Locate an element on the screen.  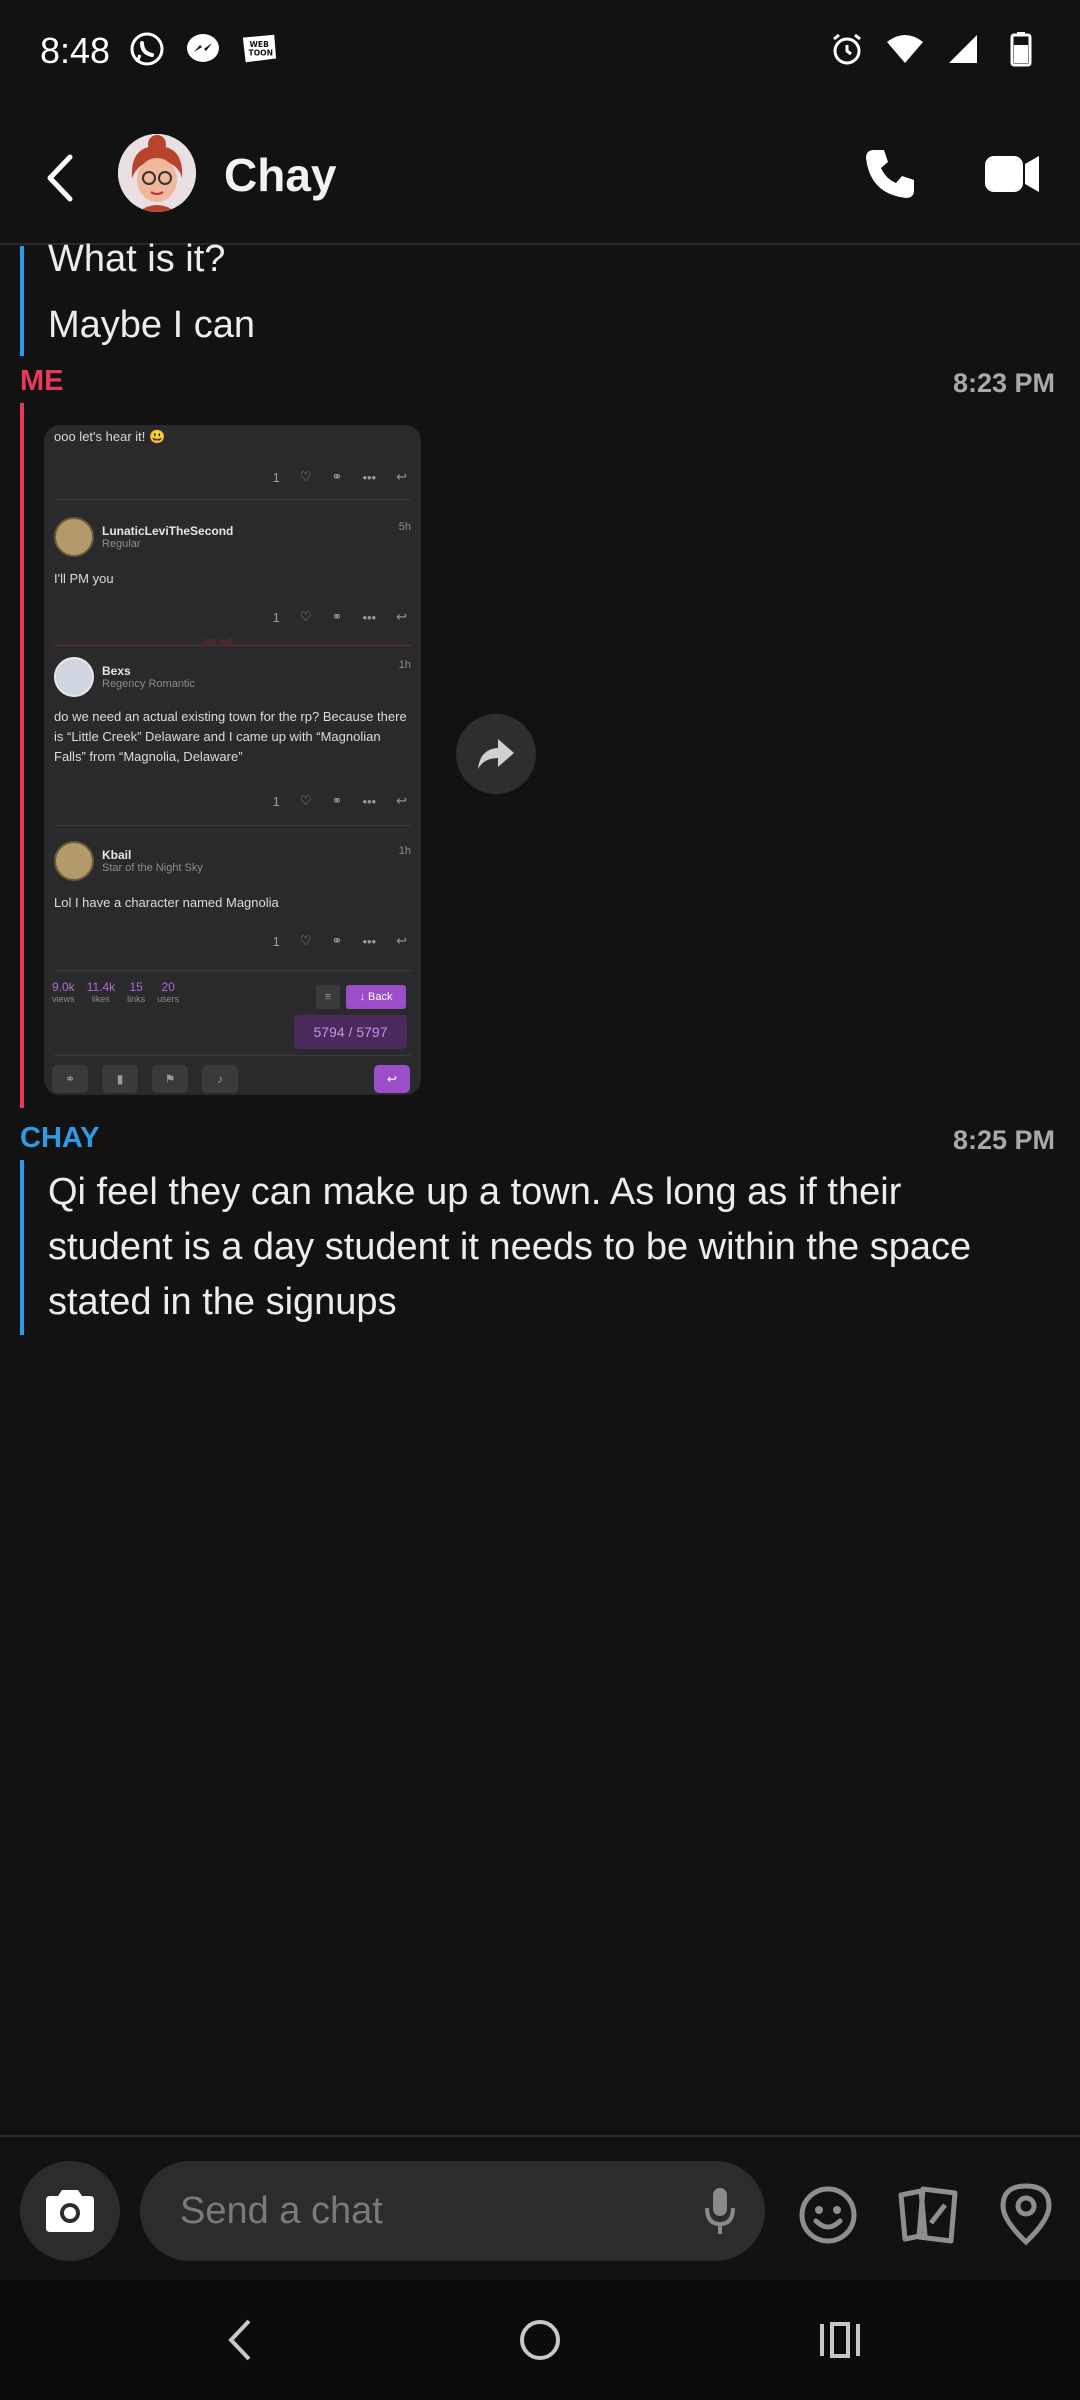
stickers-button is located at coordinates (929, 2215).